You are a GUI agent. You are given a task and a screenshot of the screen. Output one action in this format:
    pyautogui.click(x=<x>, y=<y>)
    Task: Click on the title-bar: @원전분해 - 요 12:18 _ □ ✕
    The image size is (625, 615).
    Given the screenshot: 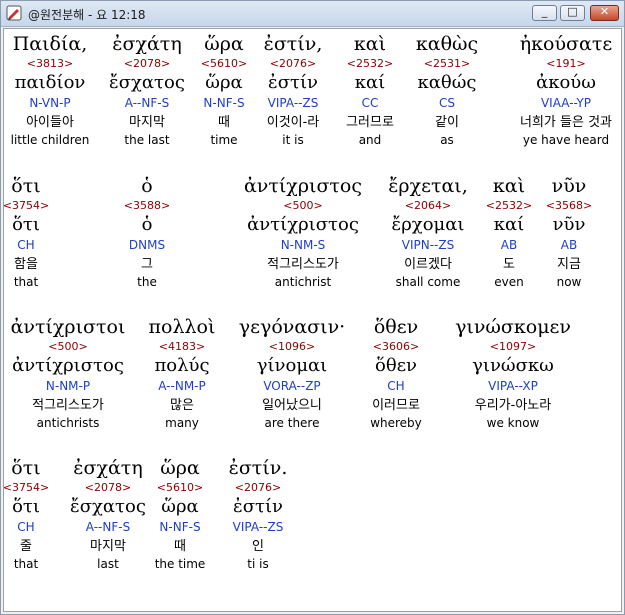 What is the action you would take?
    pyautogui.click(x=312, y=14)
    